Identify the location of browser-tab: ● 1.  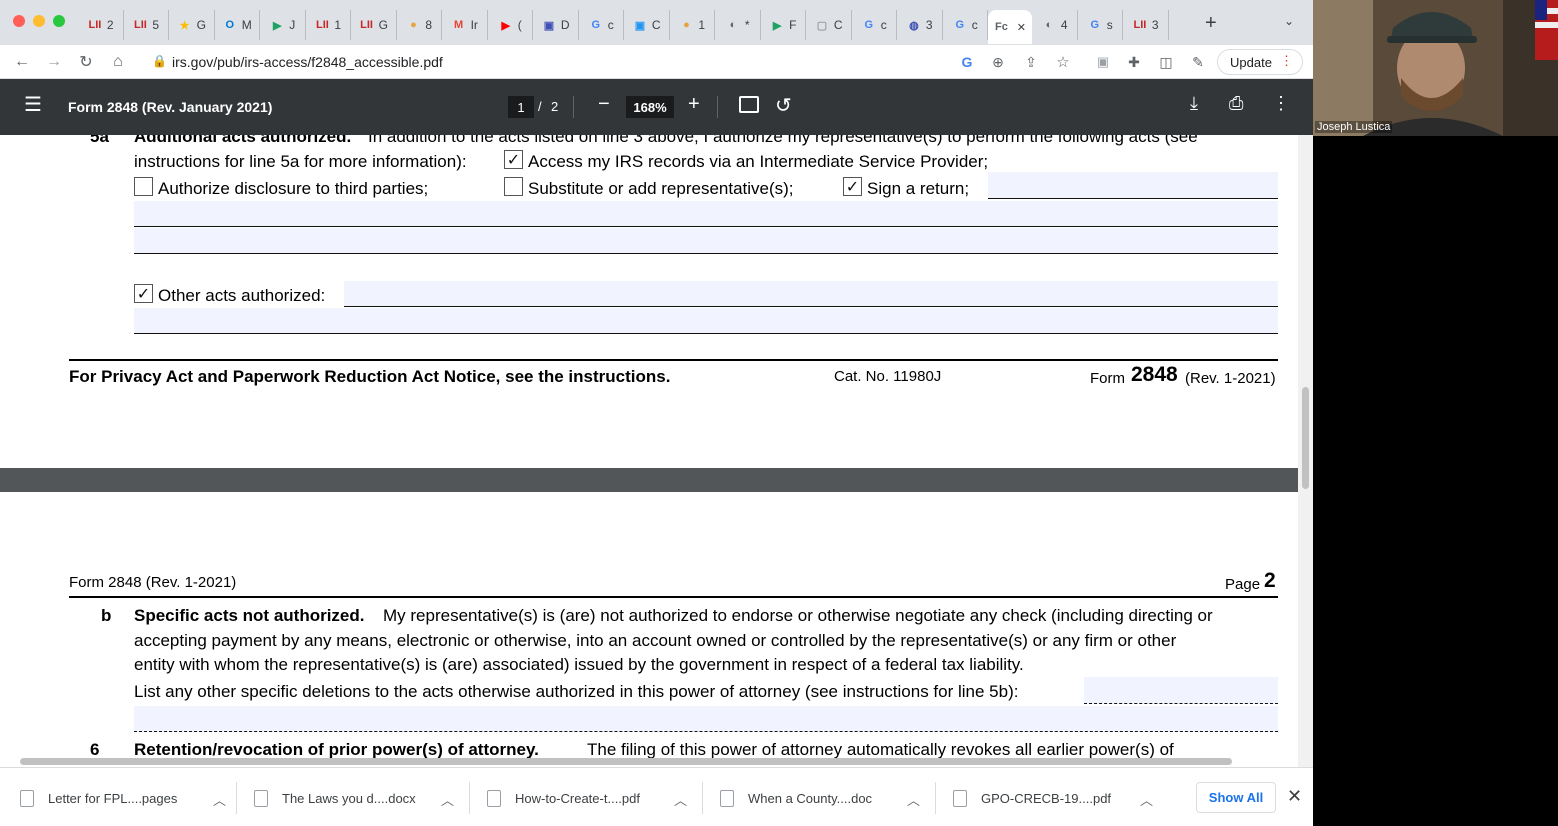
(692, 25).